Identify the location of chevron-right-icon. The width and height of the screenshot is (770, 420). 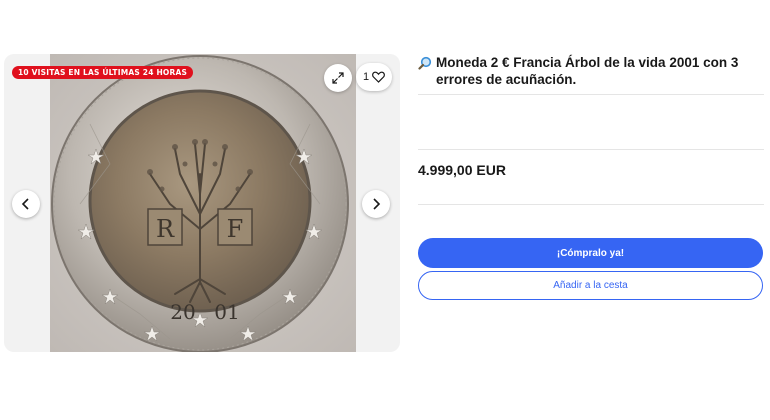
(377, 204).